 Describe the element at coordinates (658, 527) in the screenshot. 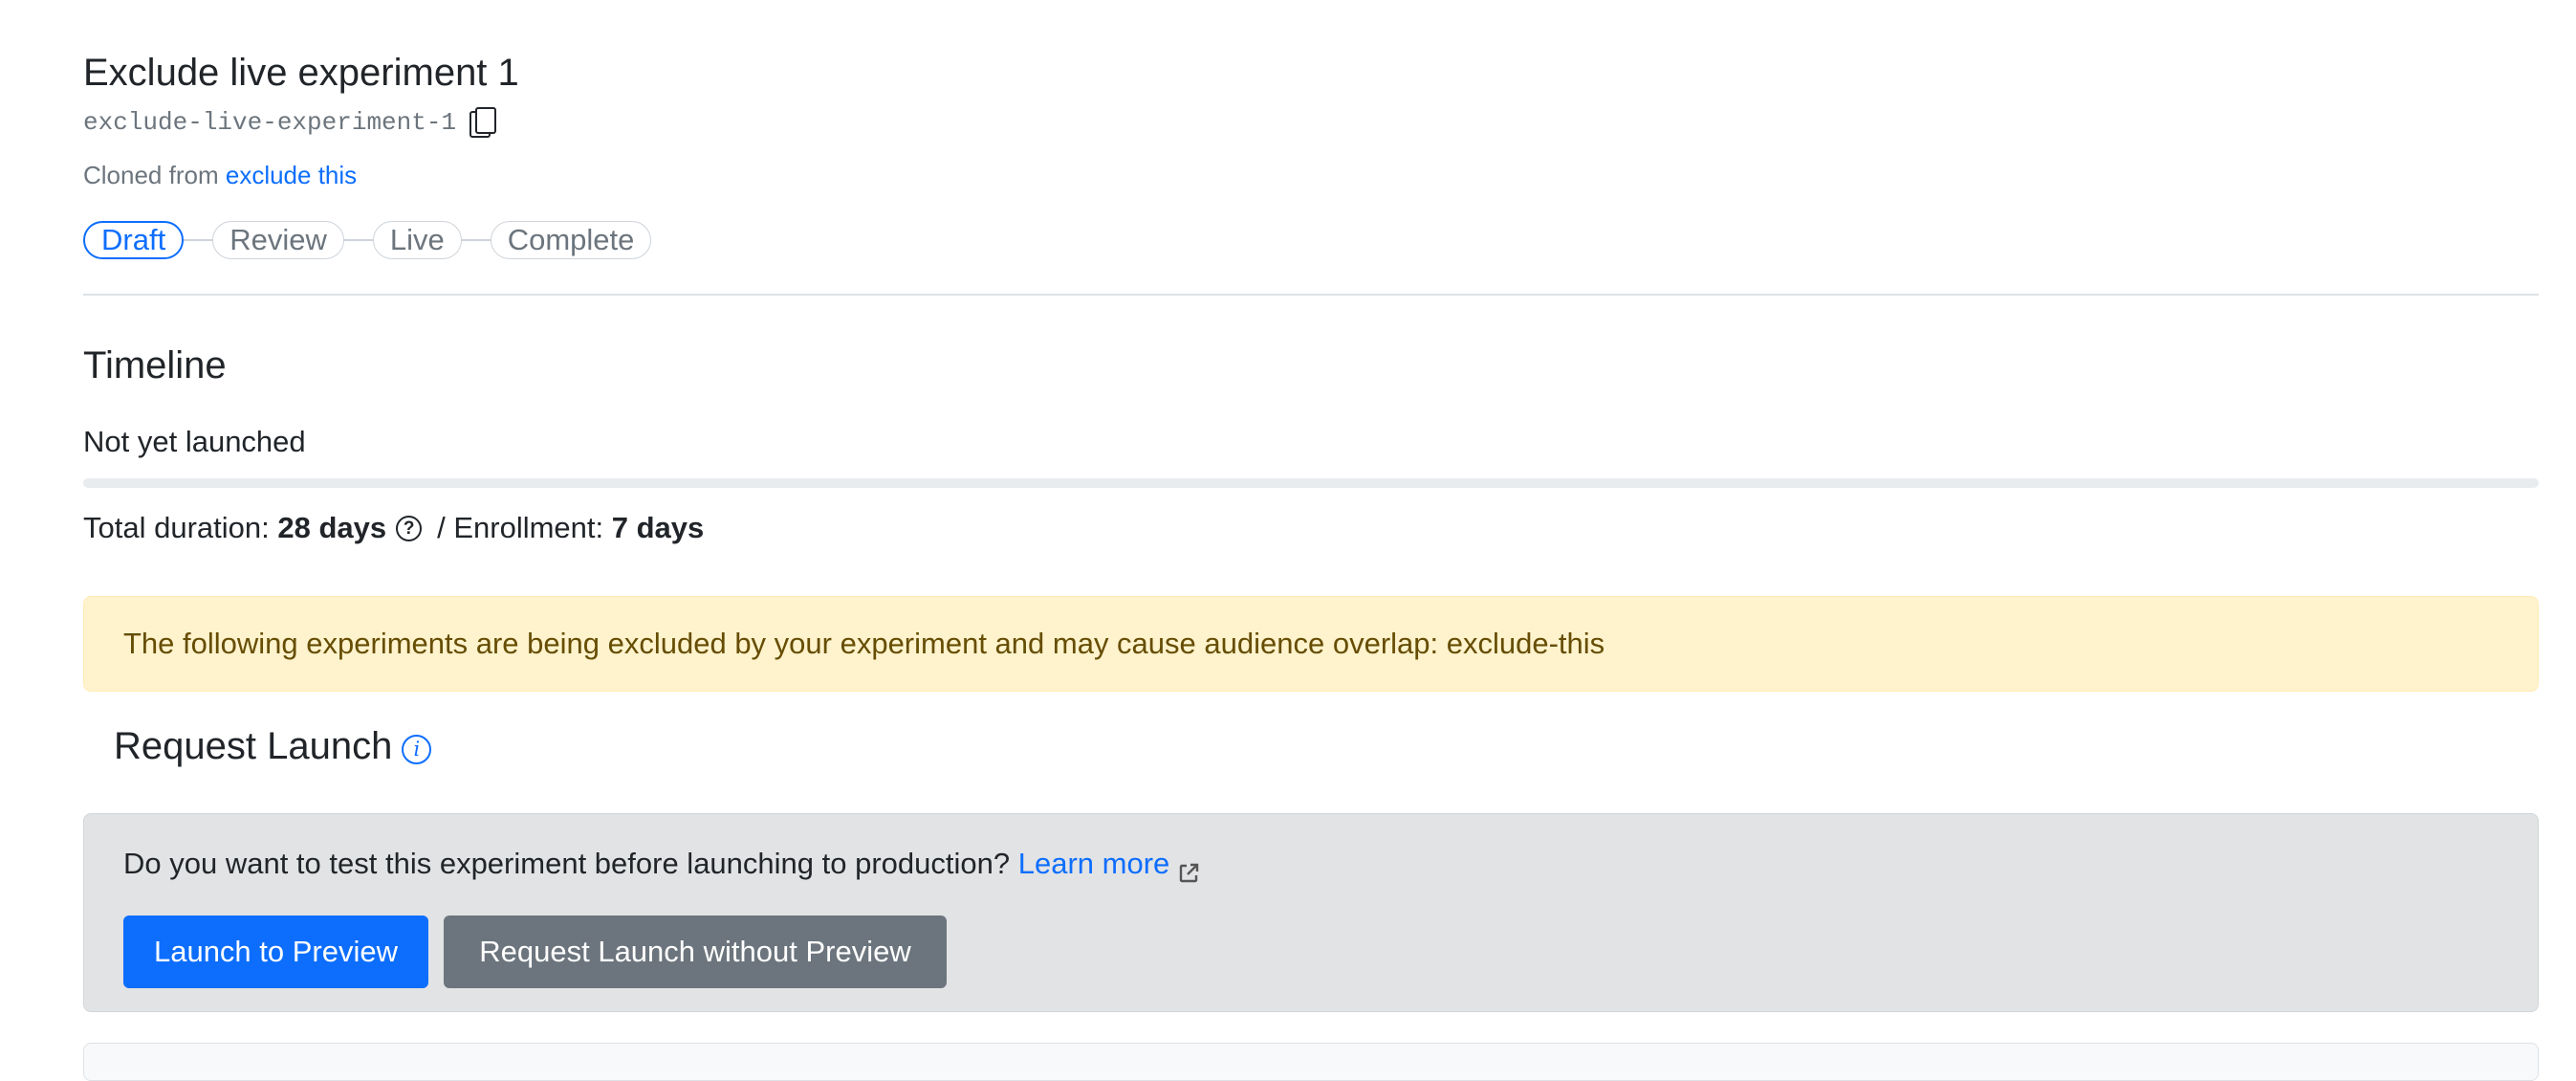

I see `enrollment-value: 7 days` at that location.